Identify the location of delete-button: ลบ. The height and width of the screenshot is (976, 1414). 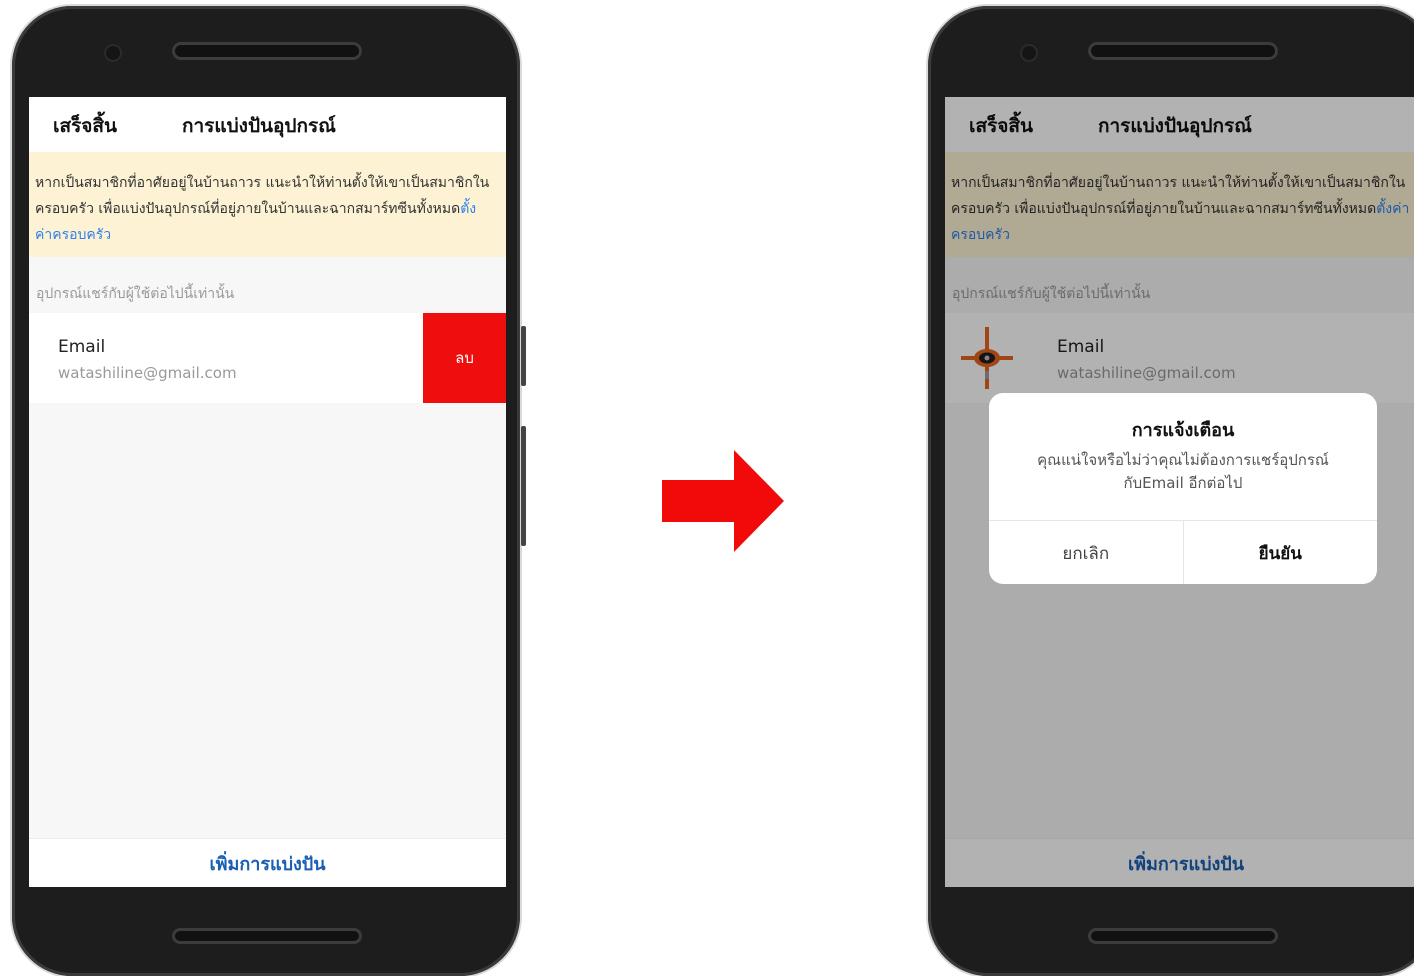
(464, 358).